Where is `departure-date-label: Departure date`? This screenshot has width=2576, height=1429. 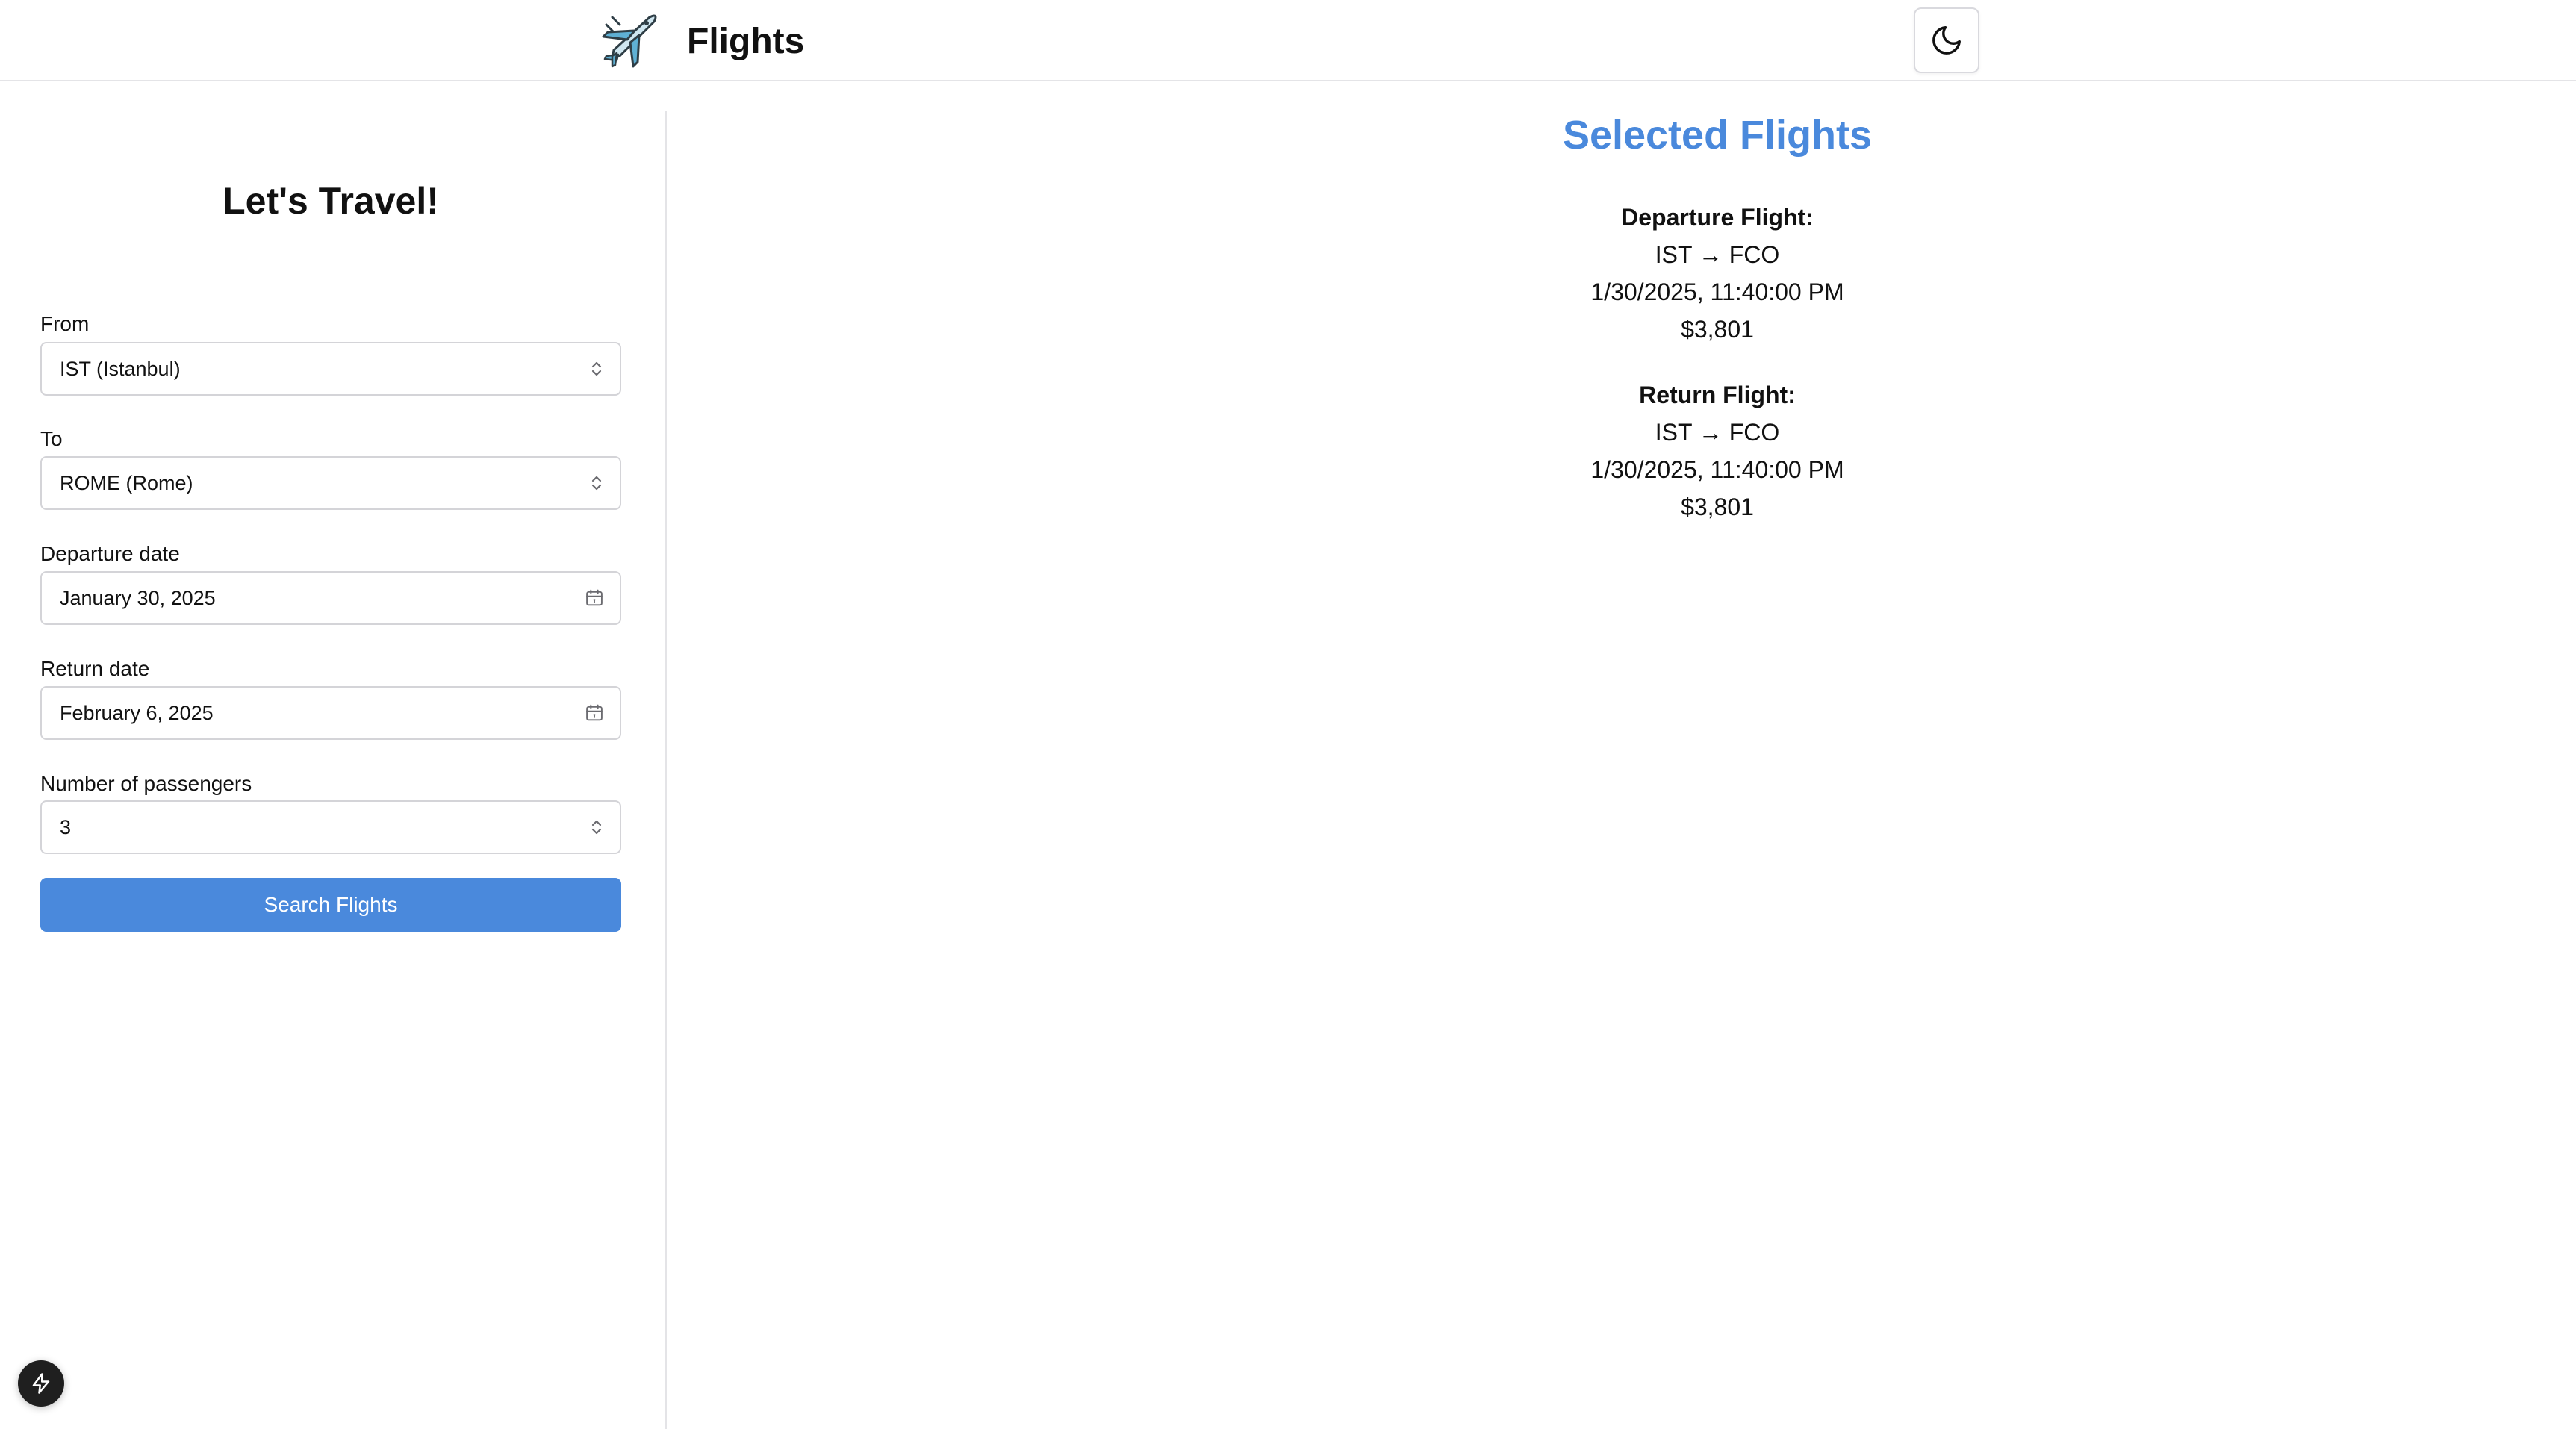 departure-date-label: Departure date is located at coordinates (110, 553).